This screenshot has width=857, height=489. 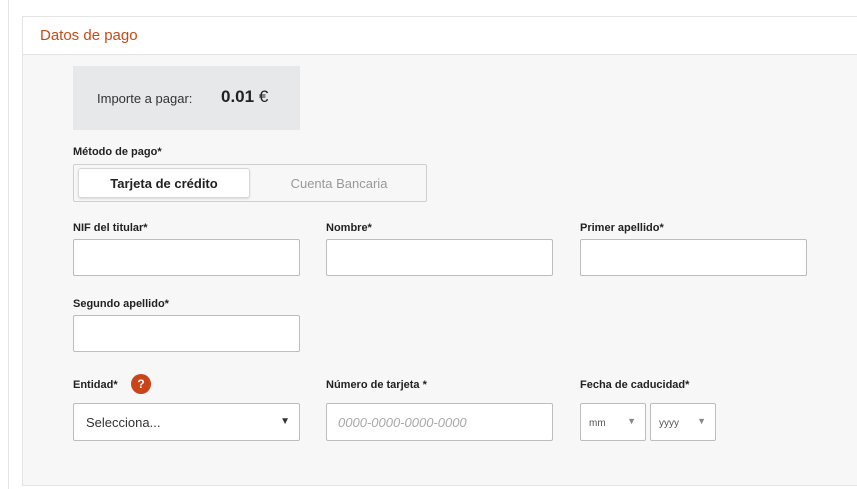 What do you see at coordinates (693, 257) in the screenshot?
I see `primer-apellido-input` at bounding box center [693, 257].